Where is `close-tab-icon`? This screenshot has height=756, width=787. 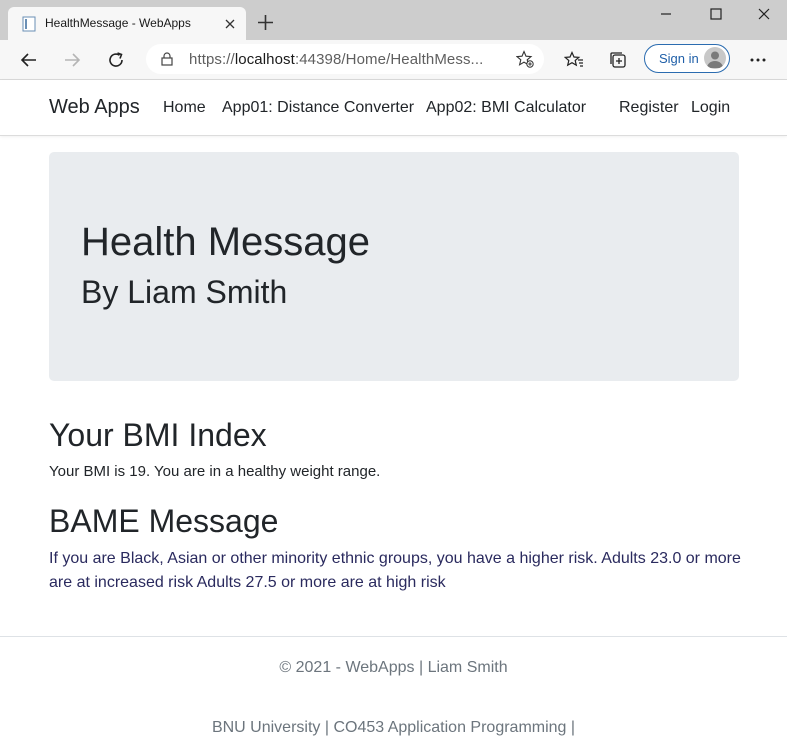
close-tab-icon is located at coordinates (230, 24).